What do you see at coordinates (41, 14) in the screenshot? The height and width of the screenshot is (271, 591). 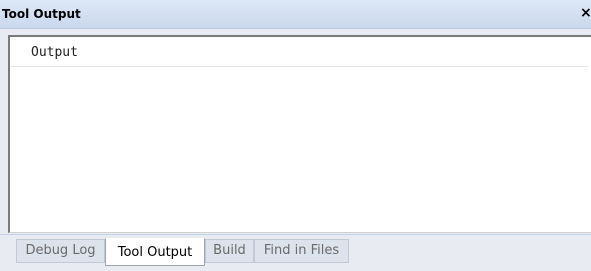 I see `panel-title: Tool Output` at bounding box center [41, 14].